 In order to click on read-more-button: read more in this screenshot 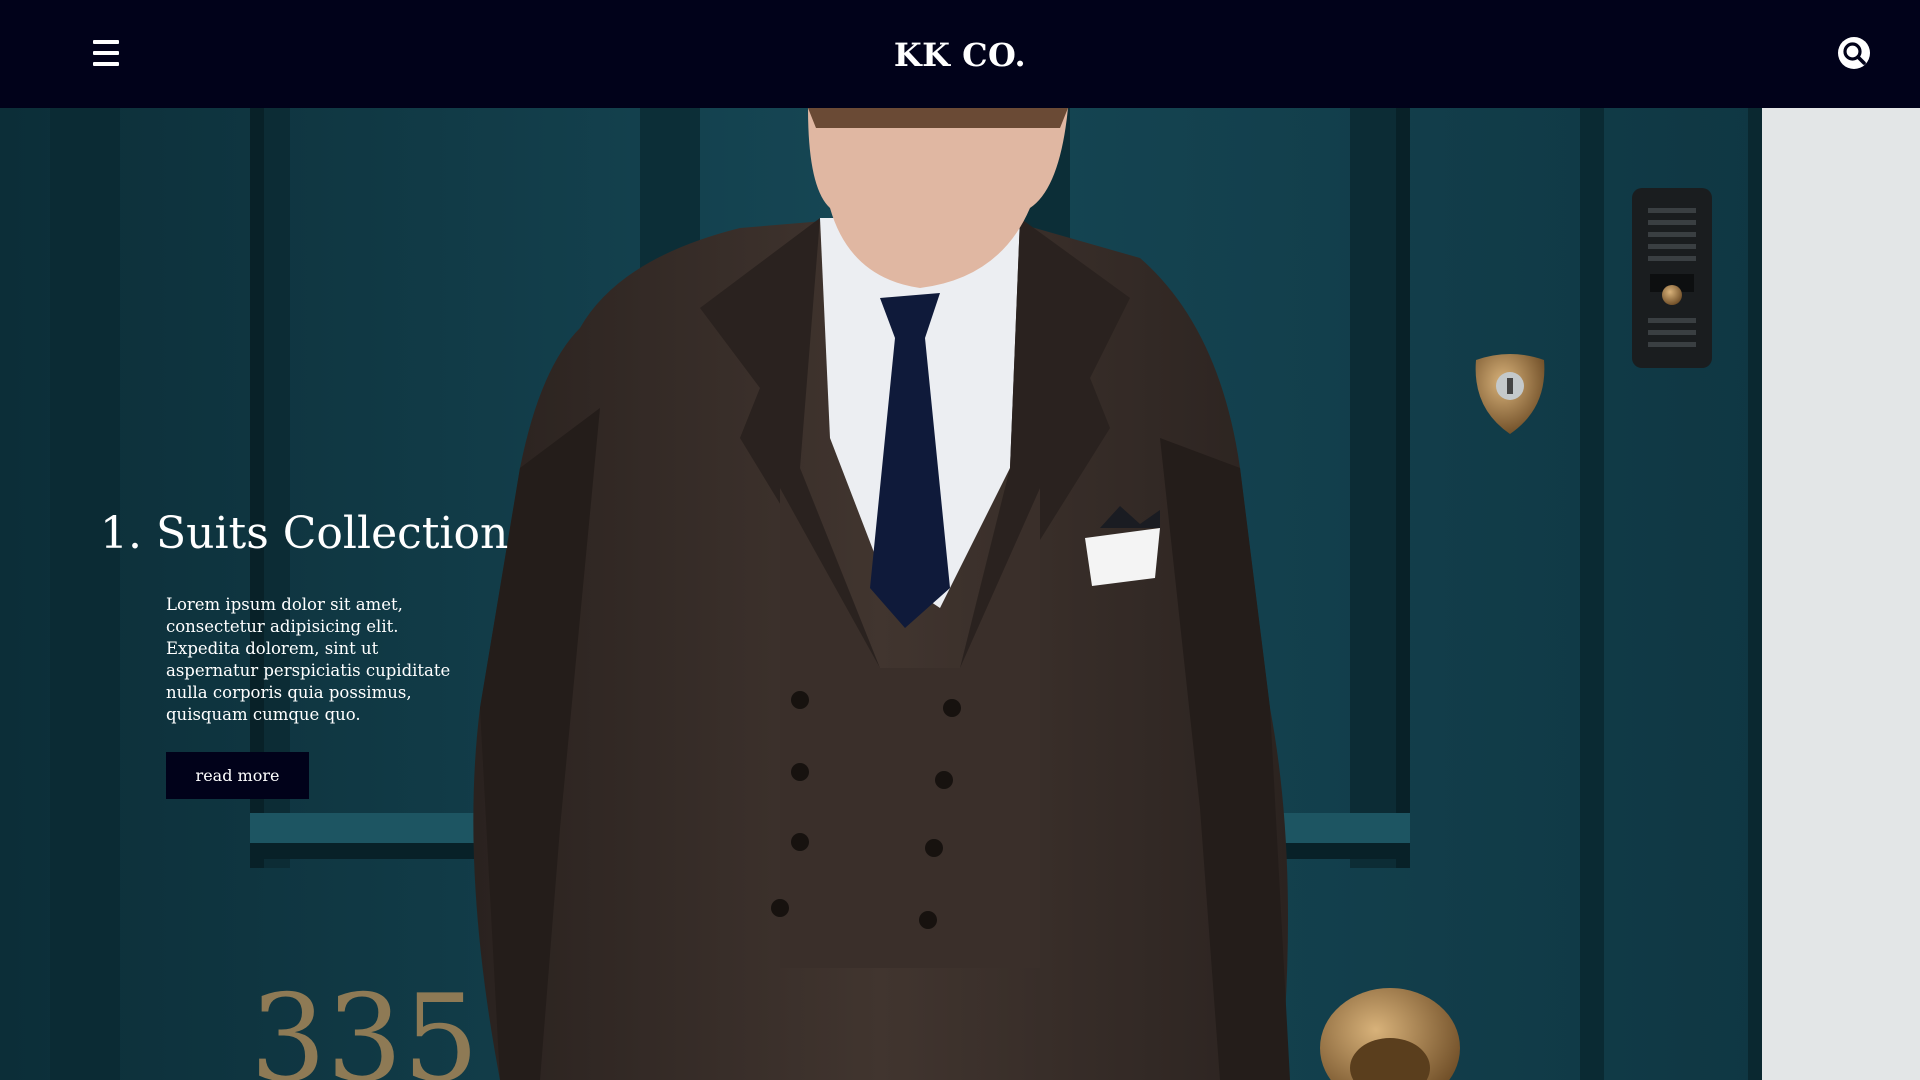, I will do `click(237, 775)`.